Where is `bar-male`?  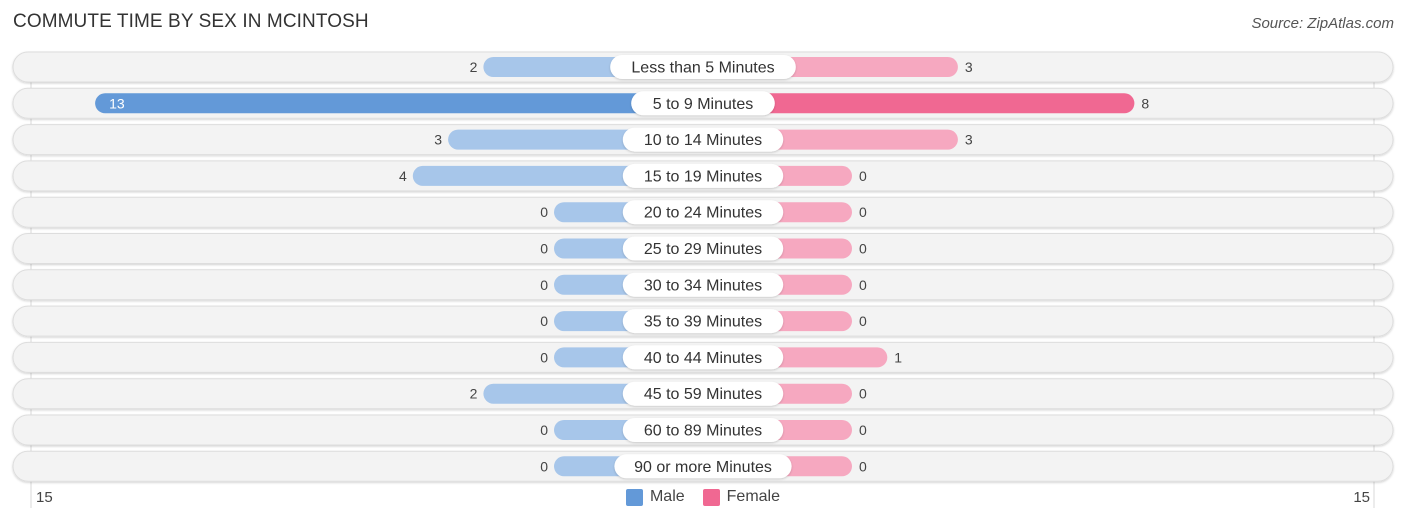 bar-male is located at coordinates (399, 103).